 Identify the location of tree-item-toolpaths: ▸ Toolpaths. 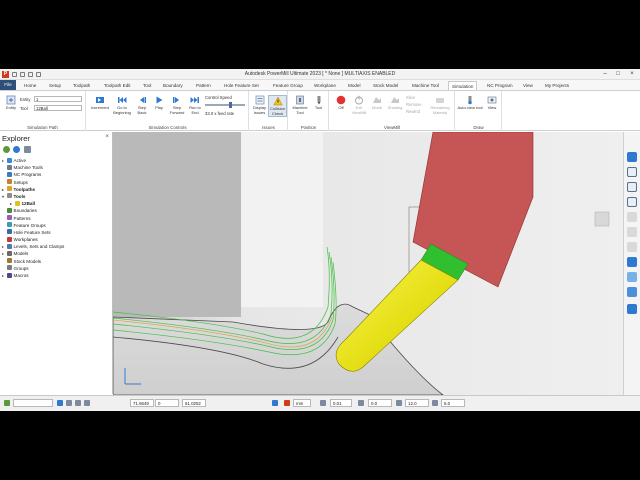
(57, 189).